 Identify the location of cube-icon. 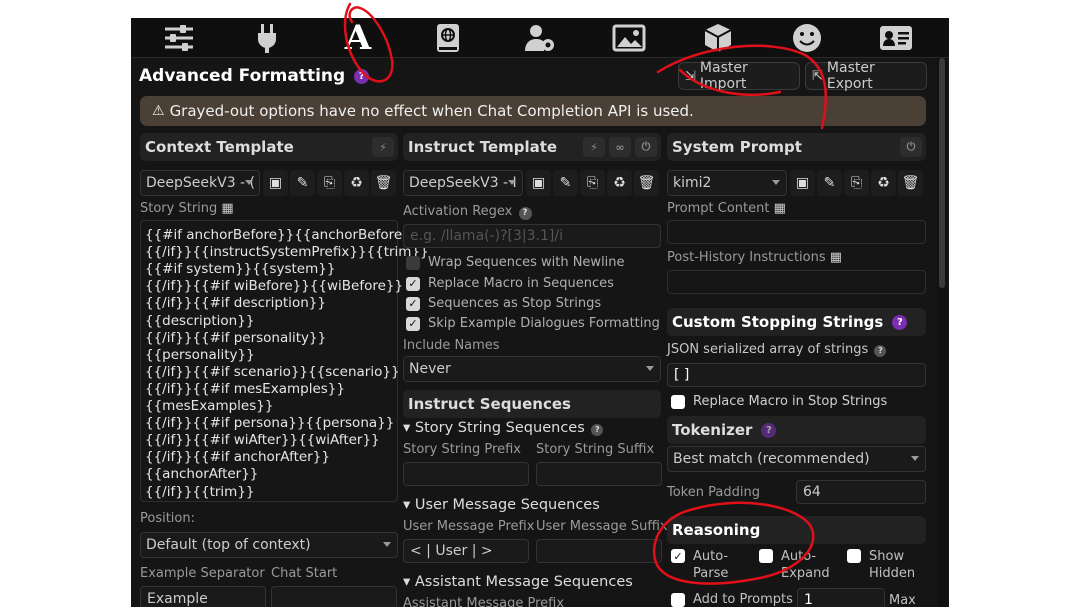
(718, 38).